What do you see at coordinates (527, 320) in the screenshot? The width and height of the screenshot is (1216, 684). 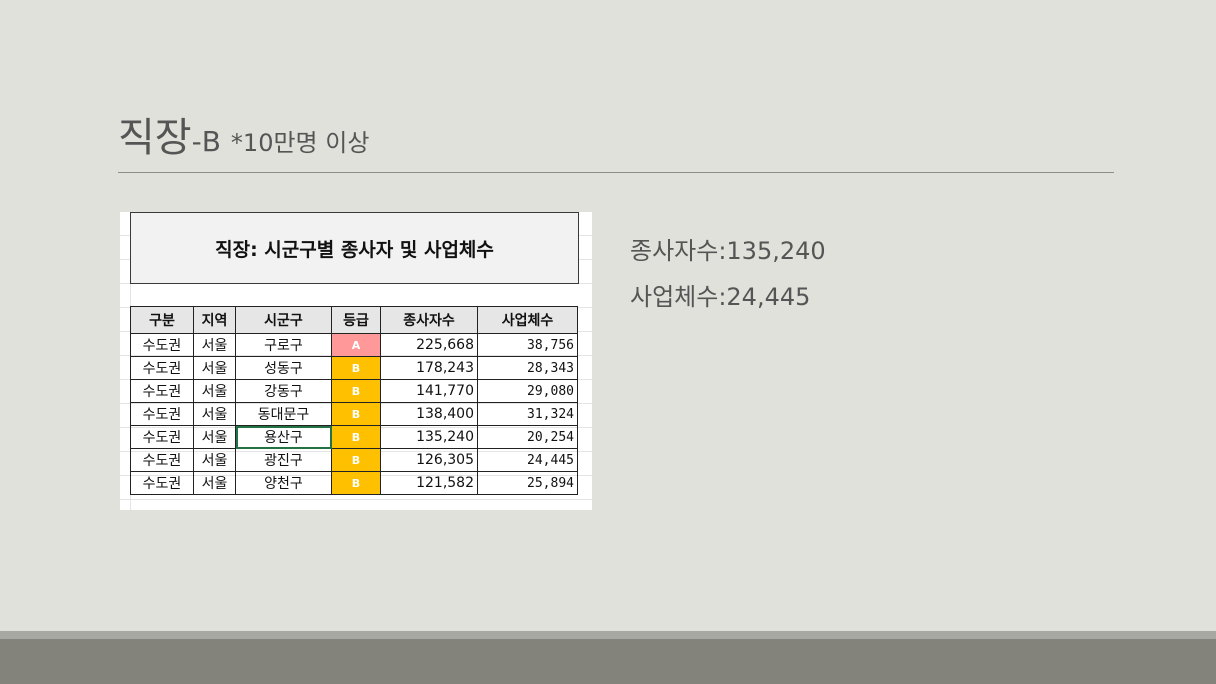 I see `header-businesses: 사업체수` at bounding box center [527, 320].